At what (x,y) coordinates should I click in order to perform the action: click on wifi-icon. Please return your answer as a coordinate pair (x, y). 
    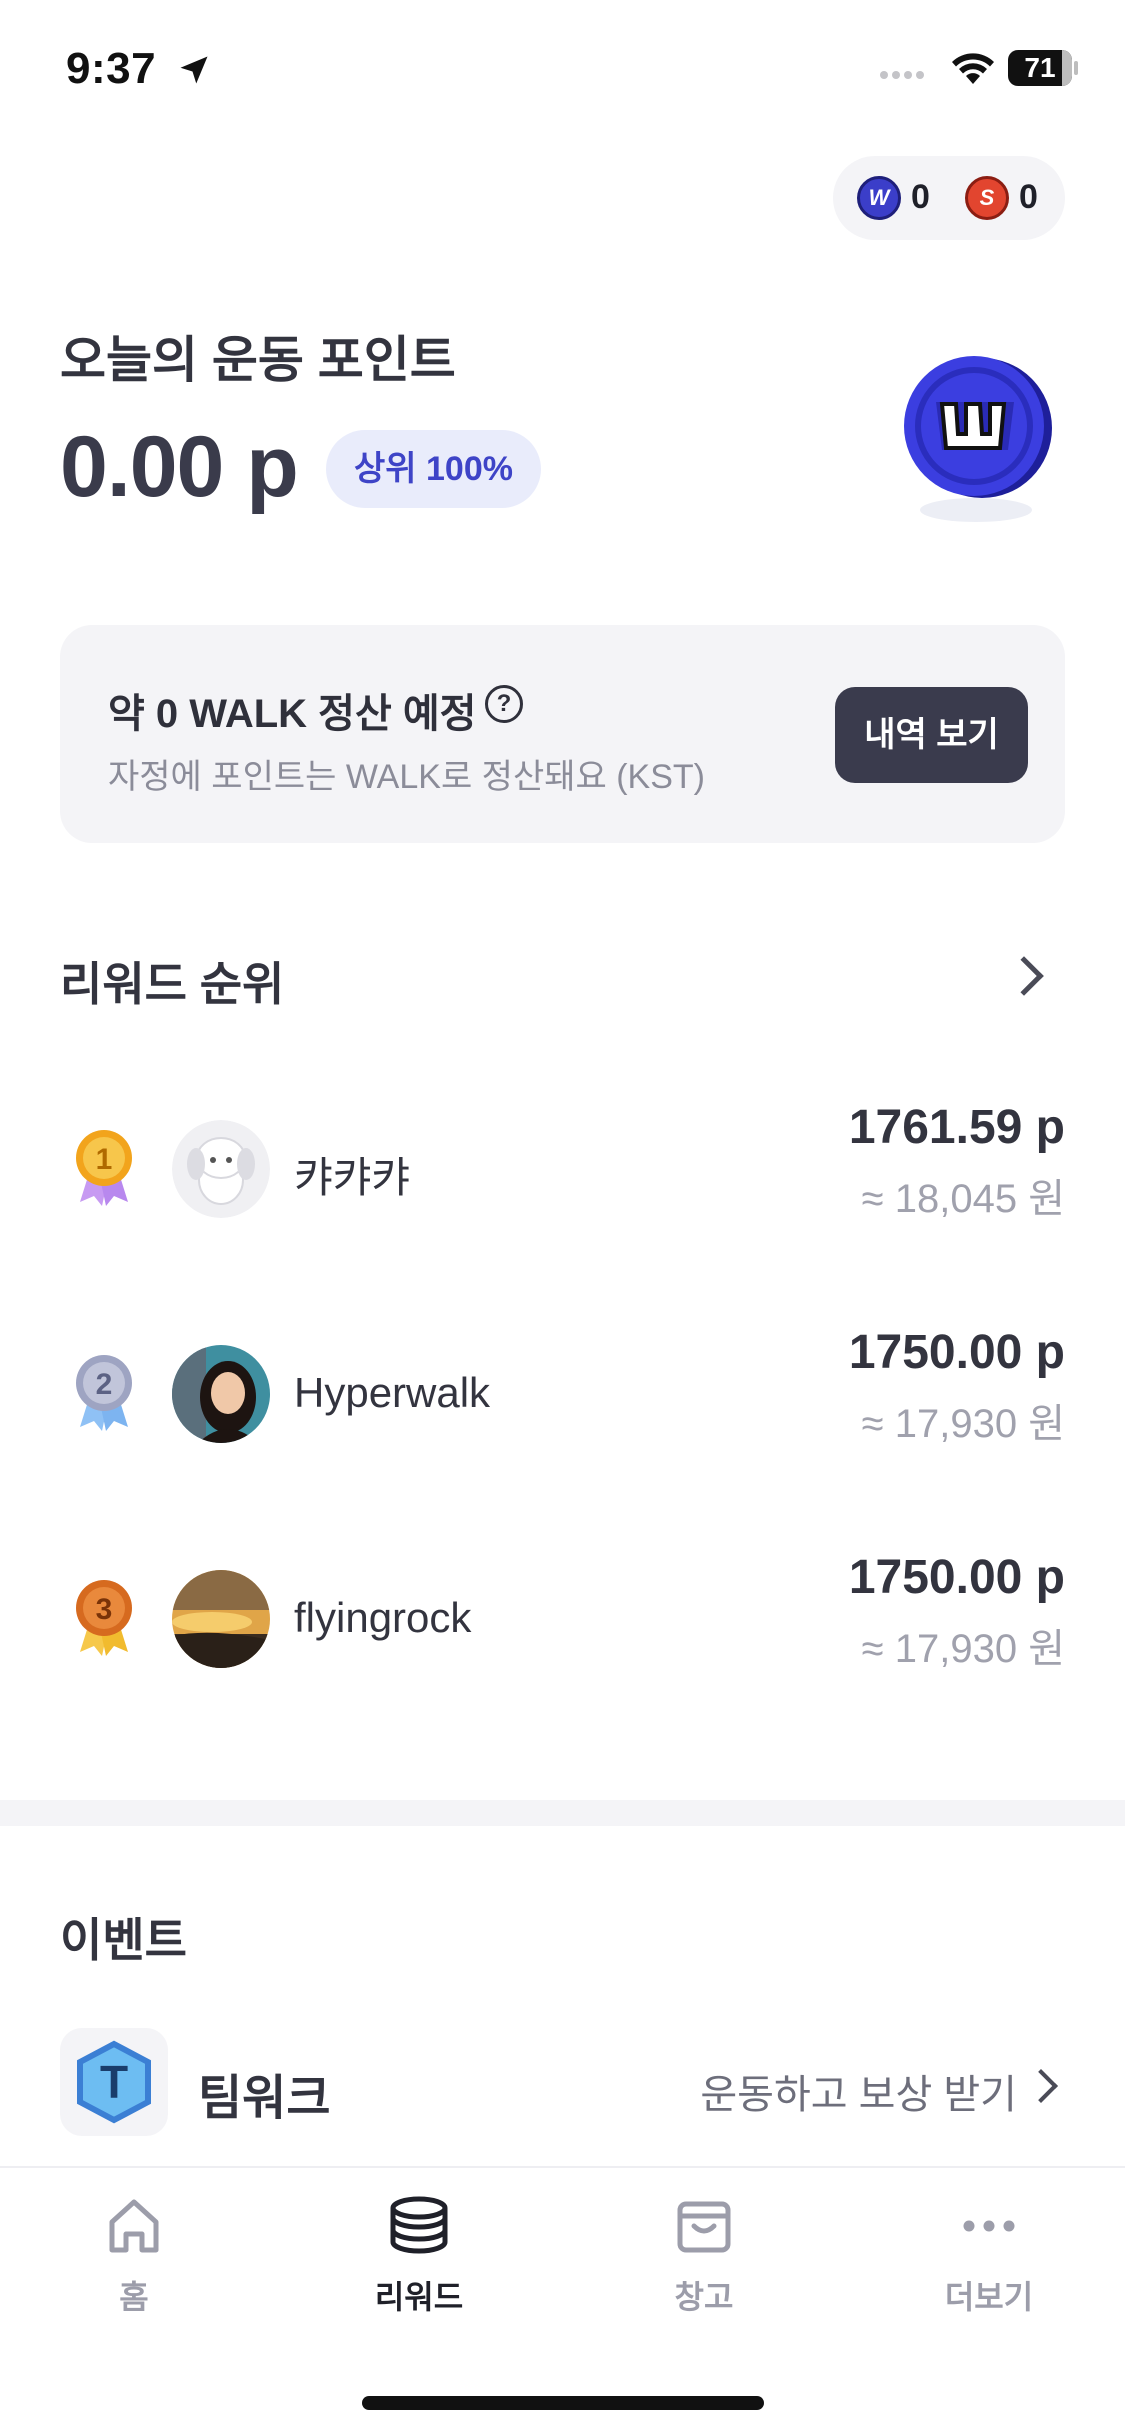
    Looking at the image, I should click on (973, 68).